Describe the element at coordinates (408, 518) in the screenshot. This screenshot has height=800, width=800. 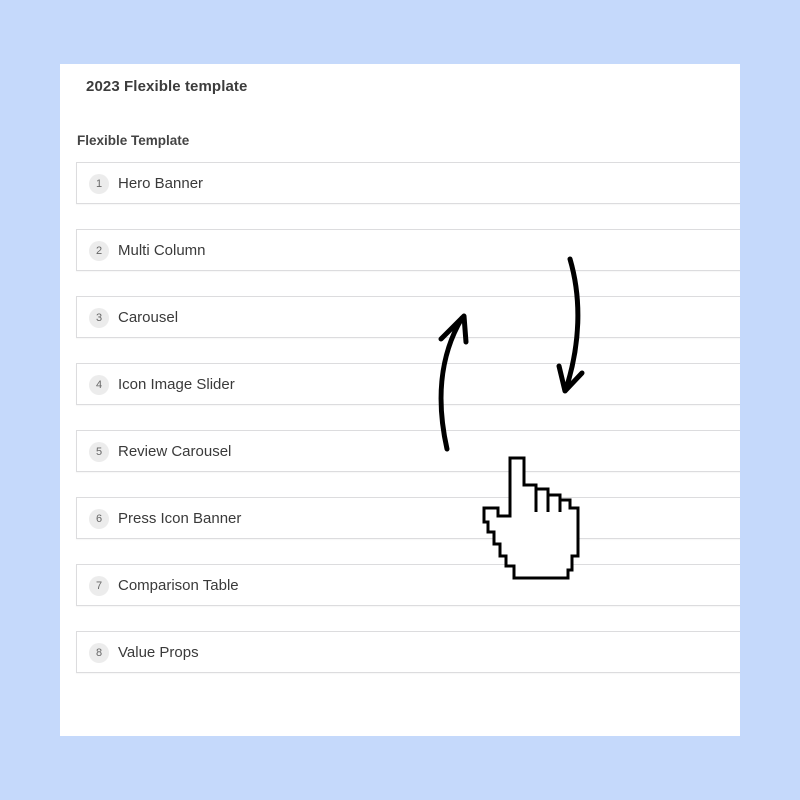
I see `layout-row: 6 Press Icon Banner` at that location.